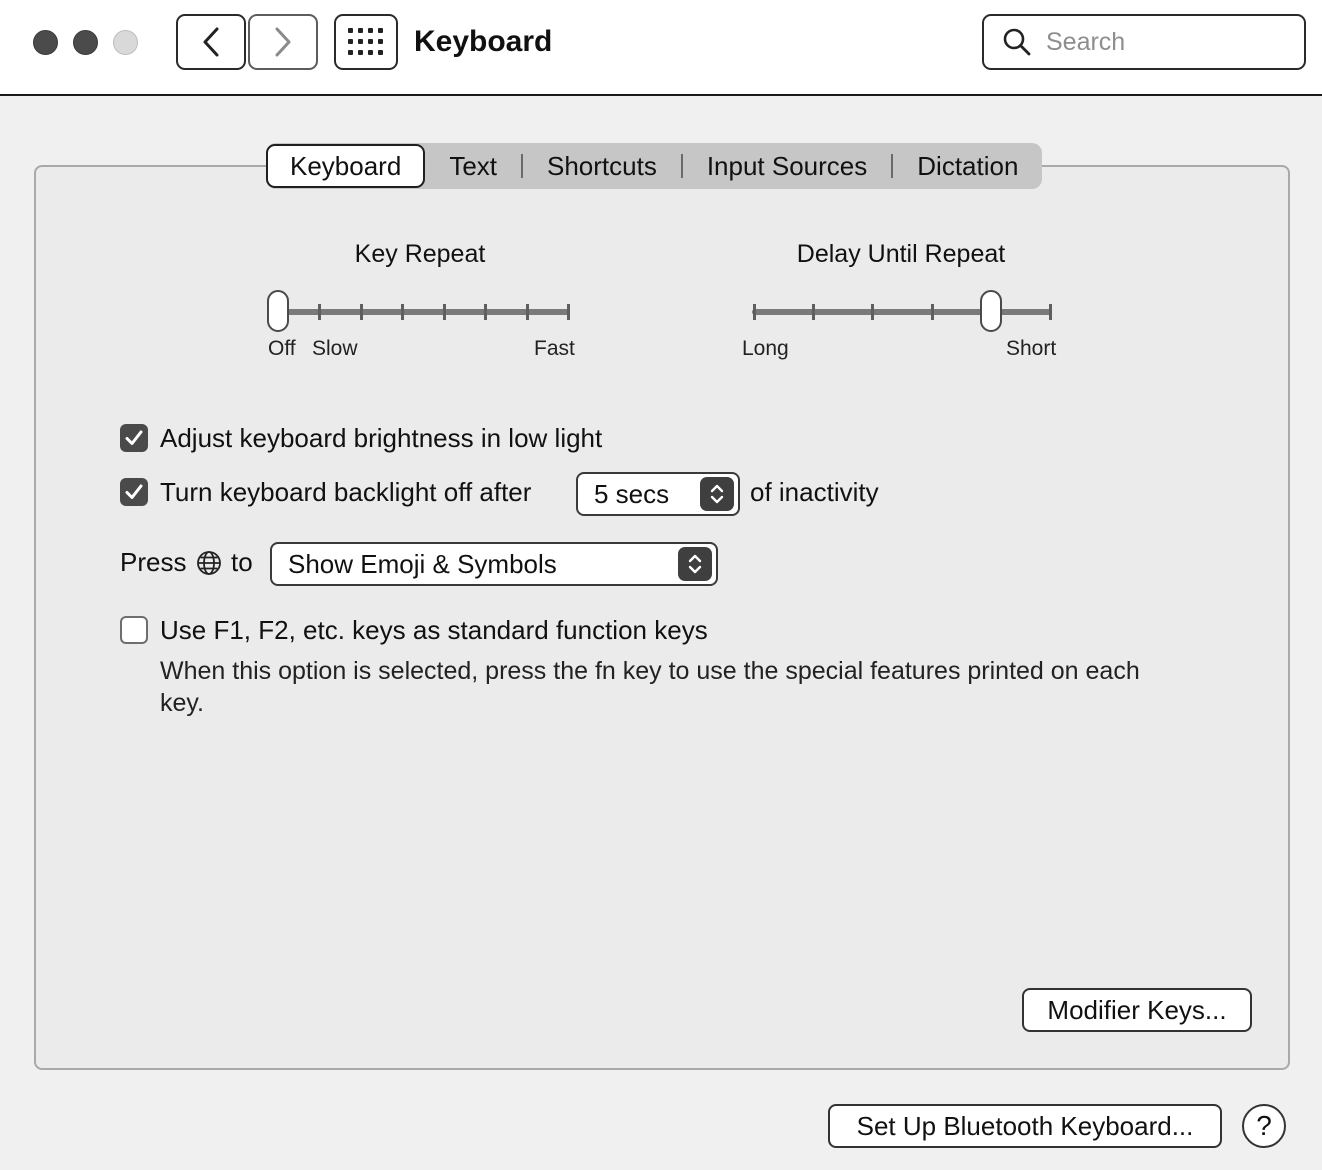  I want to click on delay-long-label: Long, so click(765, 348).